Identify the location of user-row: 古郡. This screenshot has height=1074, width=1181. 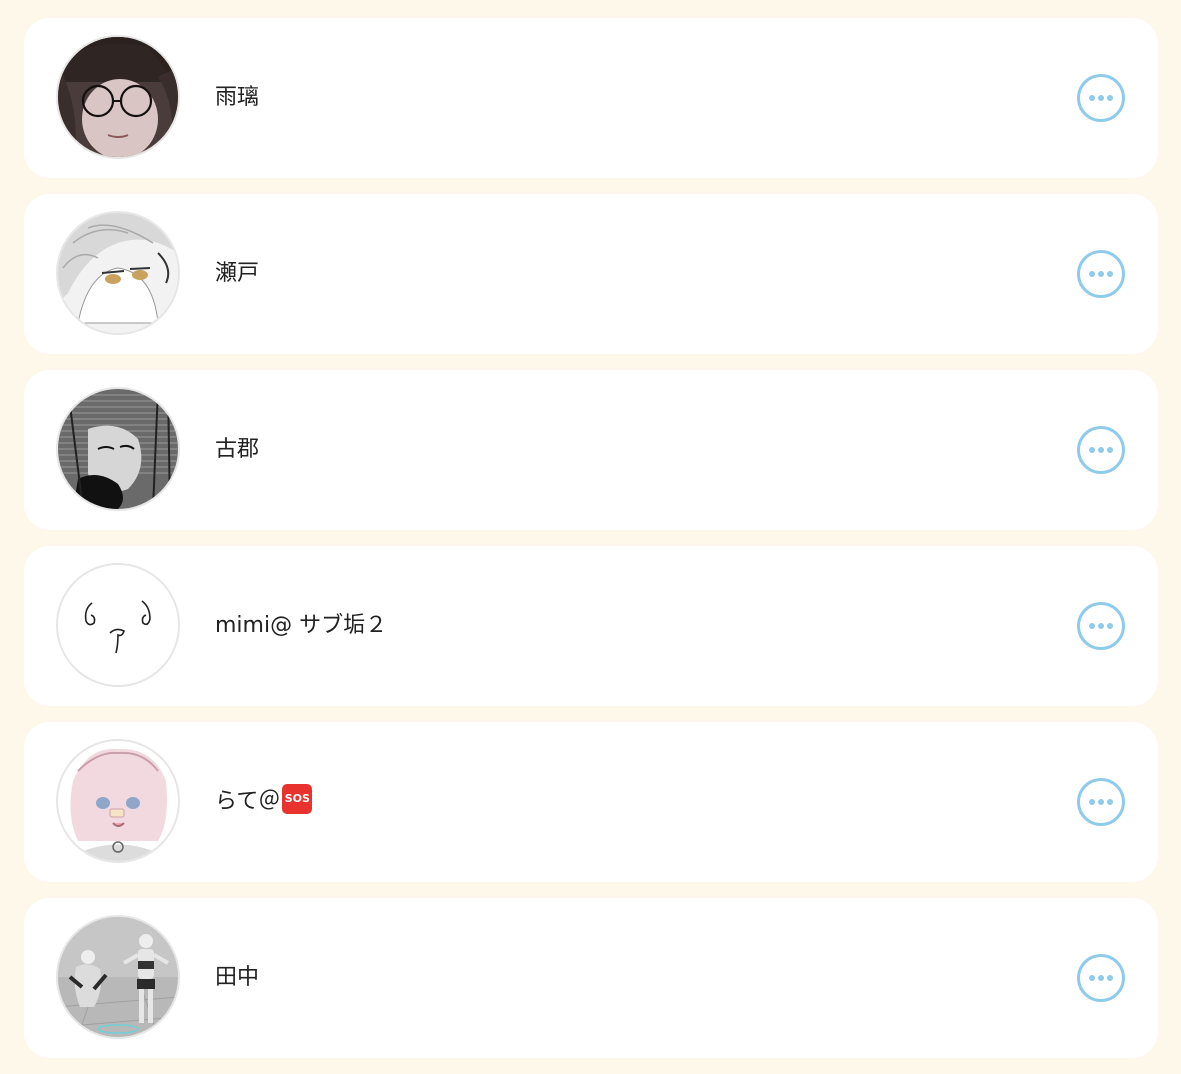
(591, 450).